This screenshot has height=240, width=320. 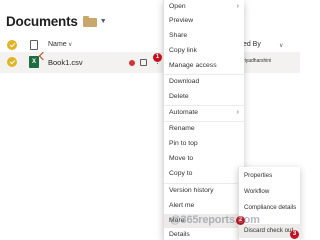 What do you see at coordinates (42, 21) in the screenshot?
I see `page-title: Documents` at bounding box center [42, 21].